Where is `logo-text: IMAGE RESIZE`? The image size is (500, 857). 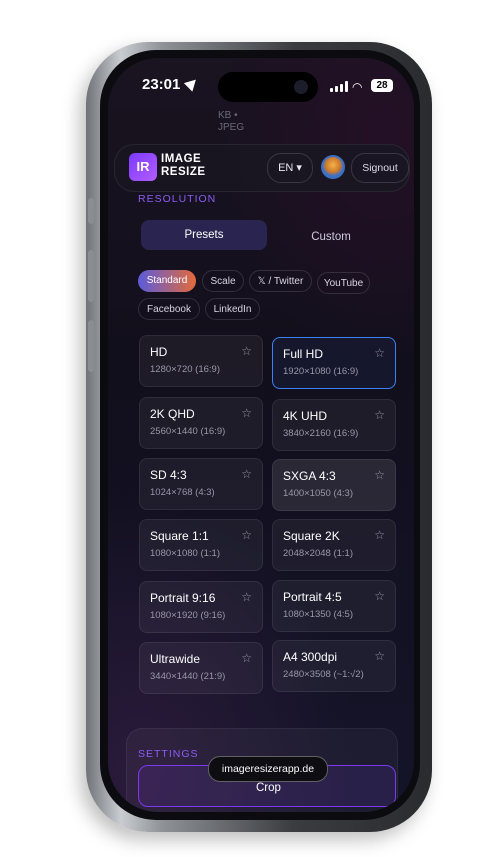
logo-text: IMAGE RESIZE is located at coordinates (183, 166).